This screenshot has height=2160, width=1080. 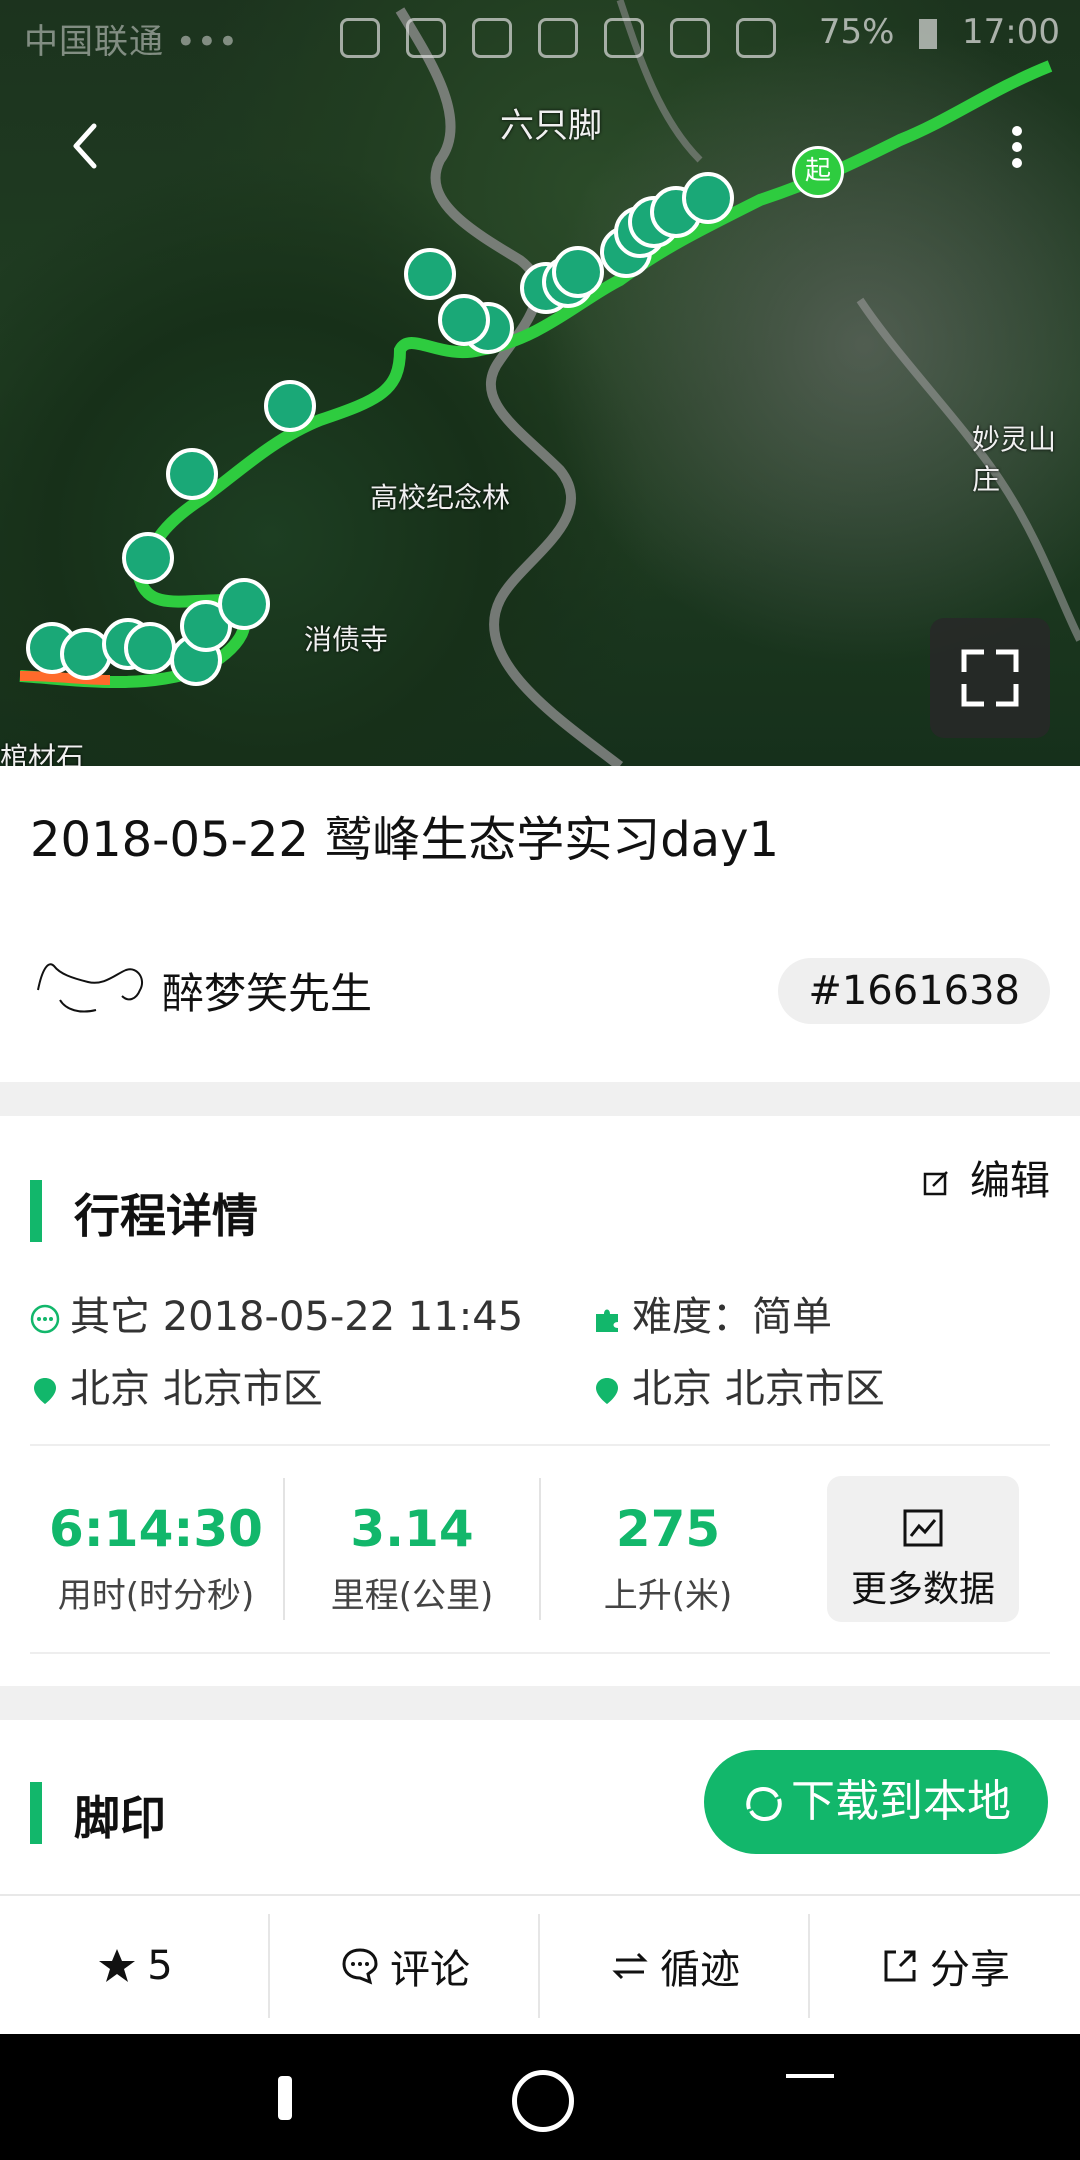 I want to click on bluetooth-icon, so click(x=426, y=38).